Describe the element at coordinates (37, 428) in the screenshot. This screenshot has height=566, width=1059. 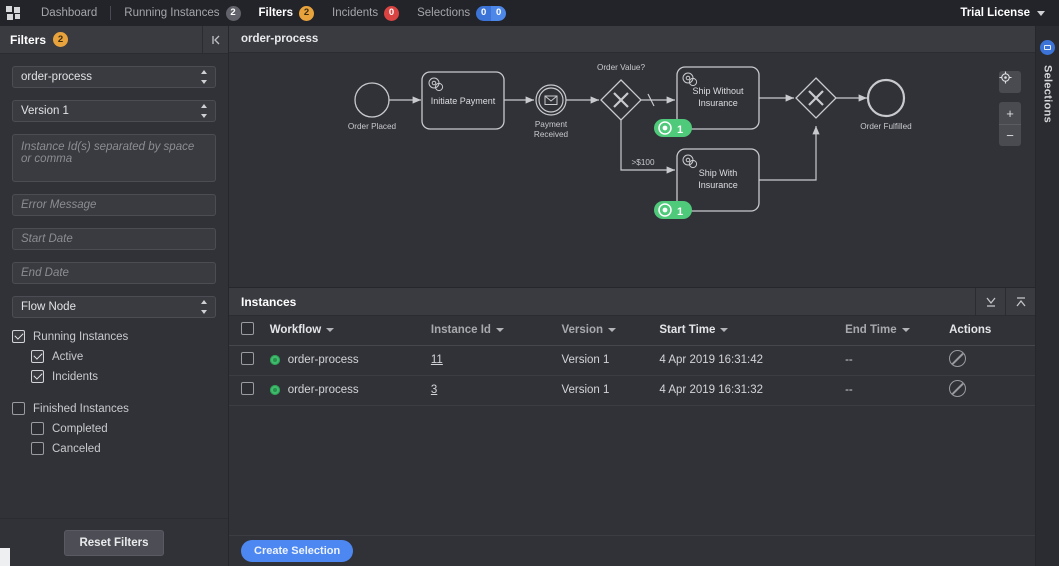
I see `checkbox-completed` at that location.